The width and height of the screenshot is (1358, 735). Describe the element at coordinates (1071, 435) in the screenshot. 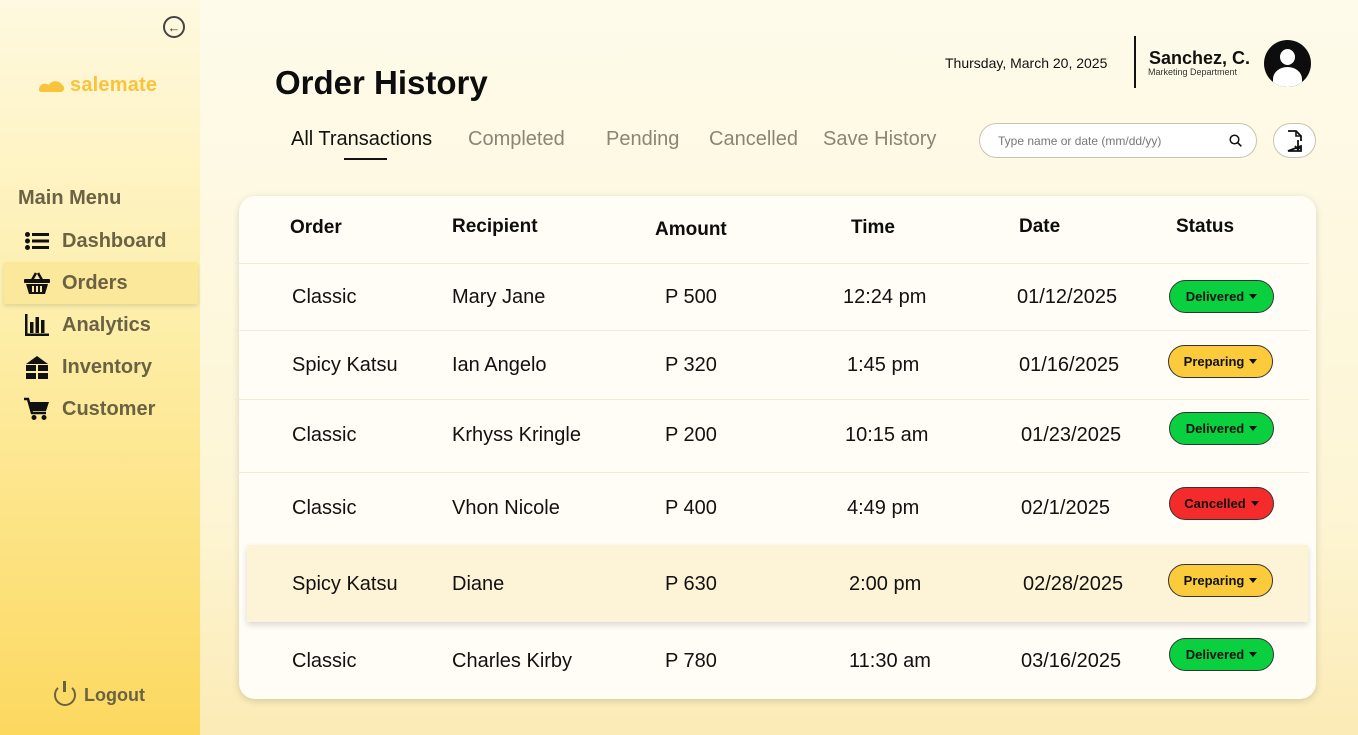

I see `date-cell: 01/23/2025` at that location.